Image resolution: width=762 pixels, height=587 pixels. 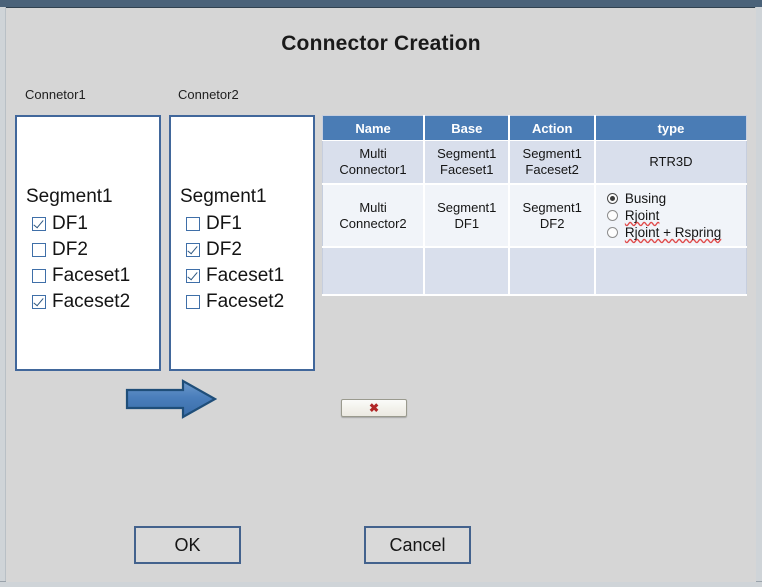 I want to click on radio-option-busing: Busing, so click(x=674, y=198).